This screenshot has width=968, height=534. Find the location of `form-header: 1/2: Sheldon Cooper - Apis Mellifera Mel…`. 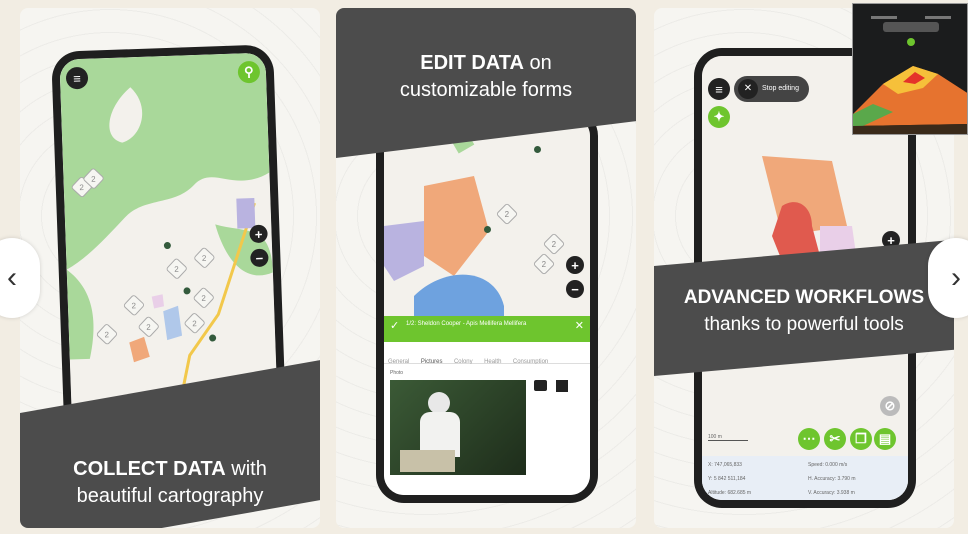

form-header: 1/2: Sheldon Cooper - Apis Mellifera Mel… is located at coordinates (487, 329).